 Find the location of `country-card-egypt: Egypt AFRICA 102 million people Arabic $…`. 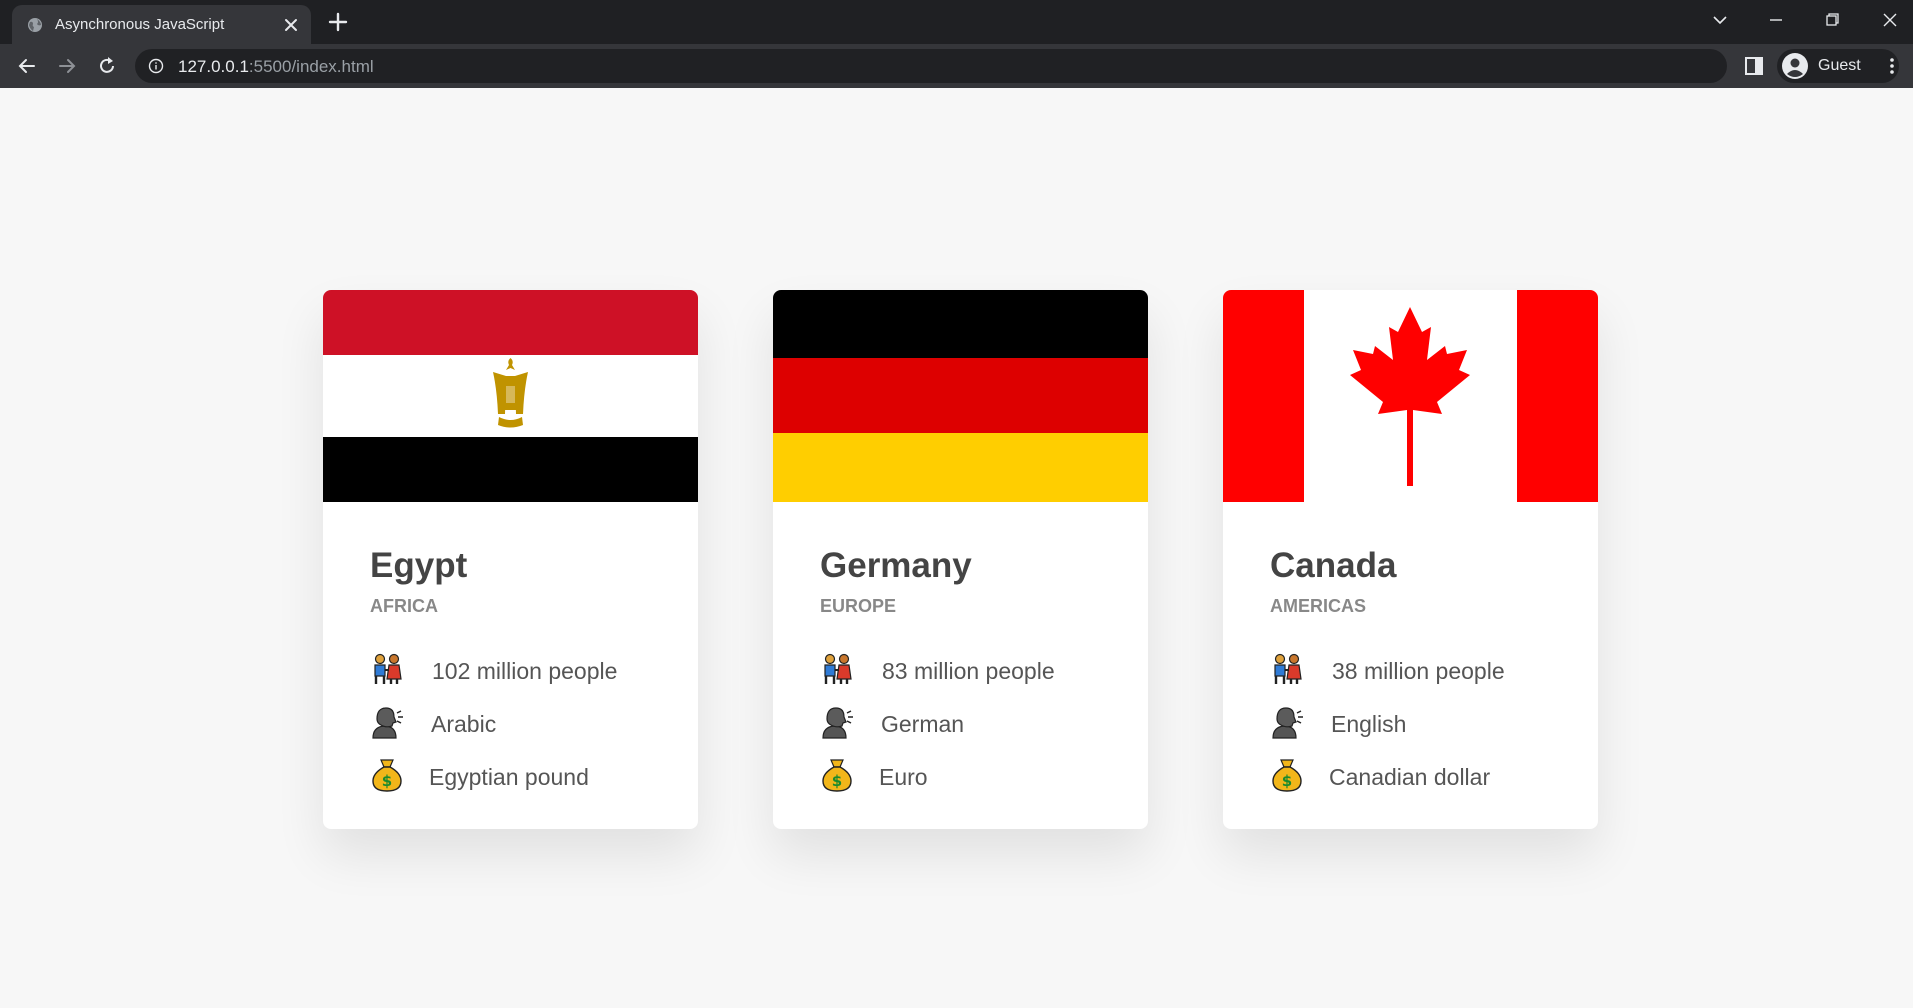

country-card-egypt: Egypt AFRICA 102 million people Arabic $… is located at coordinates (510, 559).